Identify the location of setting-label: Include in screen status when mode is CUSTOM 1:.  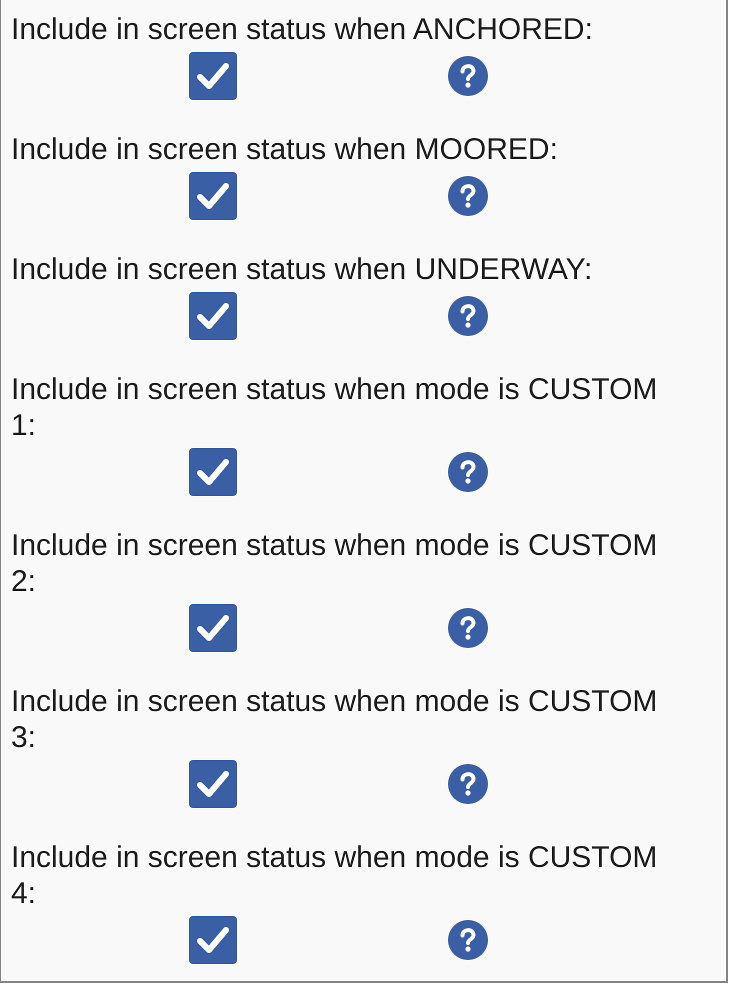
(334, 408).